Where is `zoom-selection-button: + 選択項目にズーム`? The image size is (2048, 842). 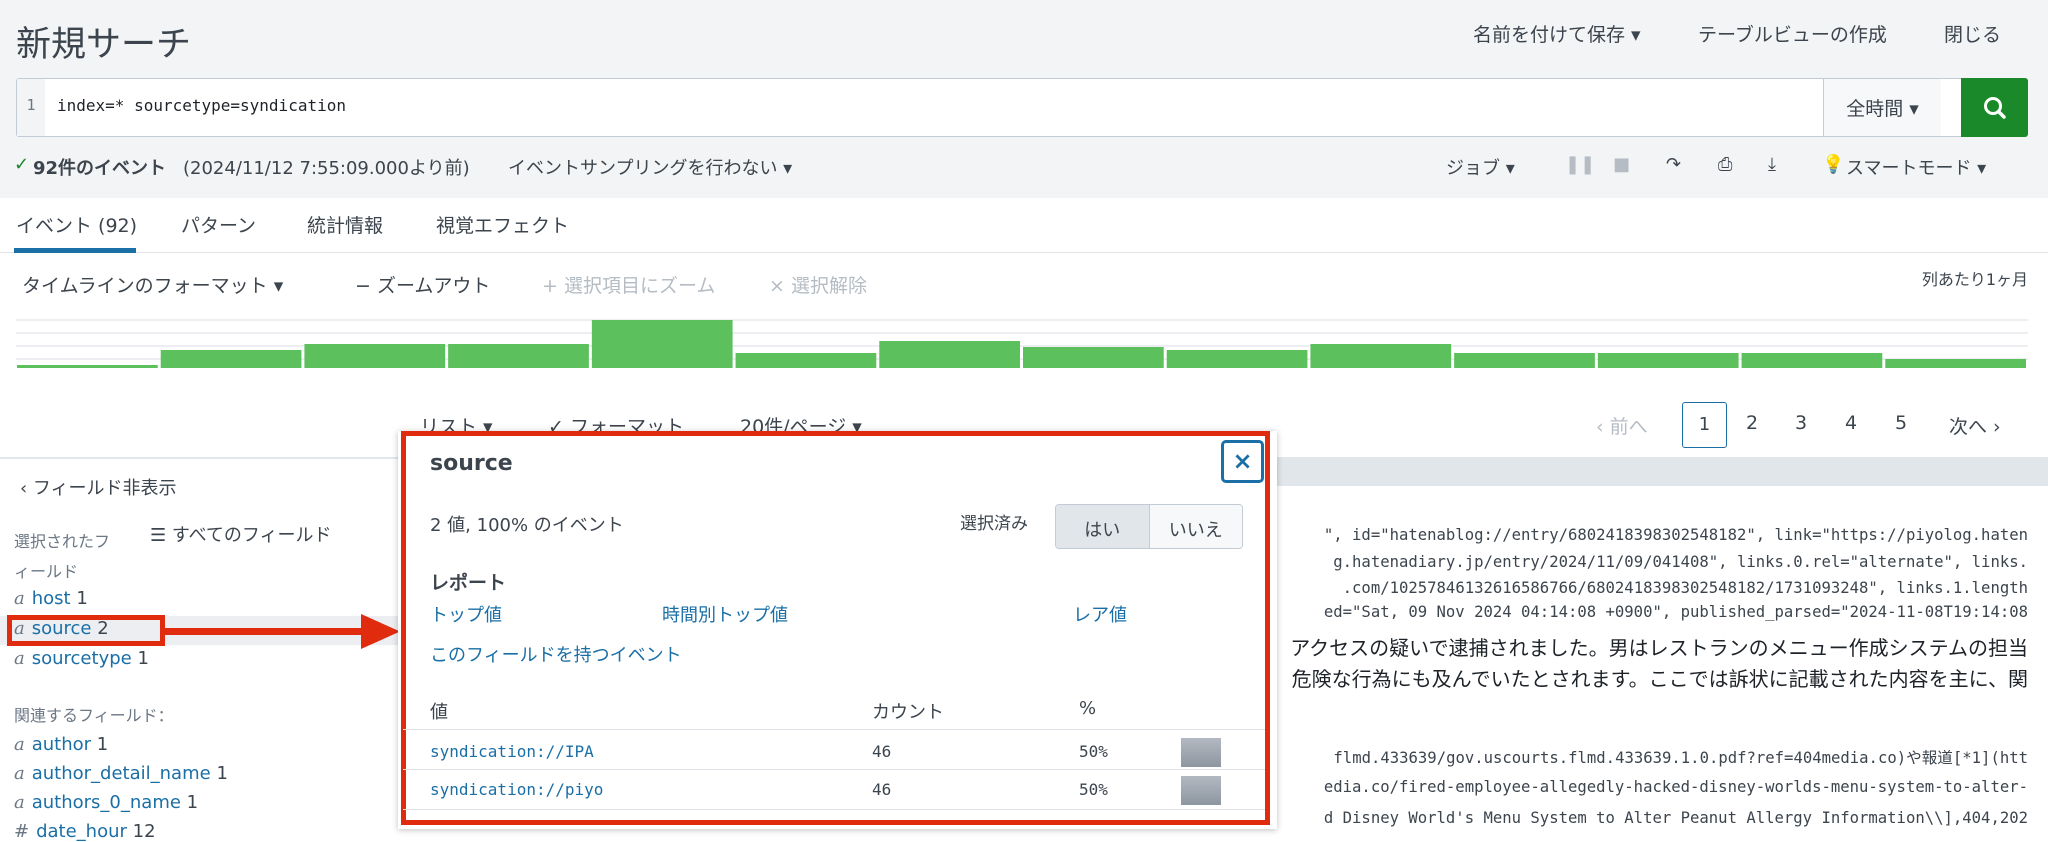
zoom-selection-button: + 選択項目にズーム is located at coordinates (628, 284).